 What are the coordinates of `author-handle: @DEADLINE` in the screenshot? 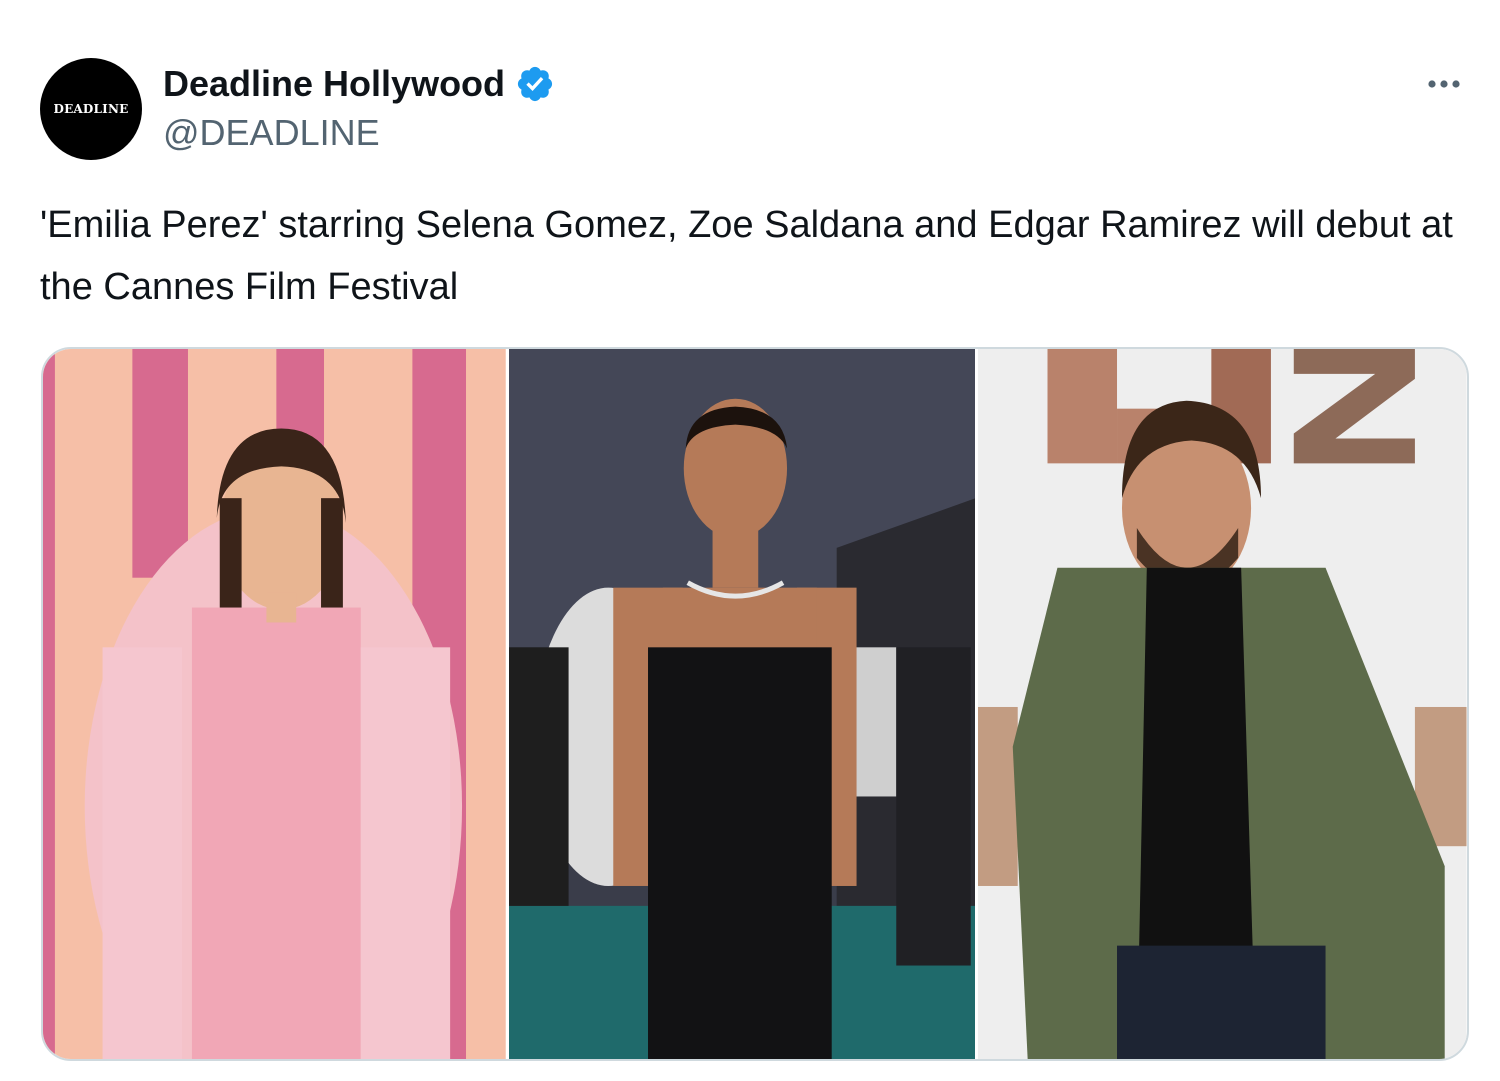 It's located at (271, 133).